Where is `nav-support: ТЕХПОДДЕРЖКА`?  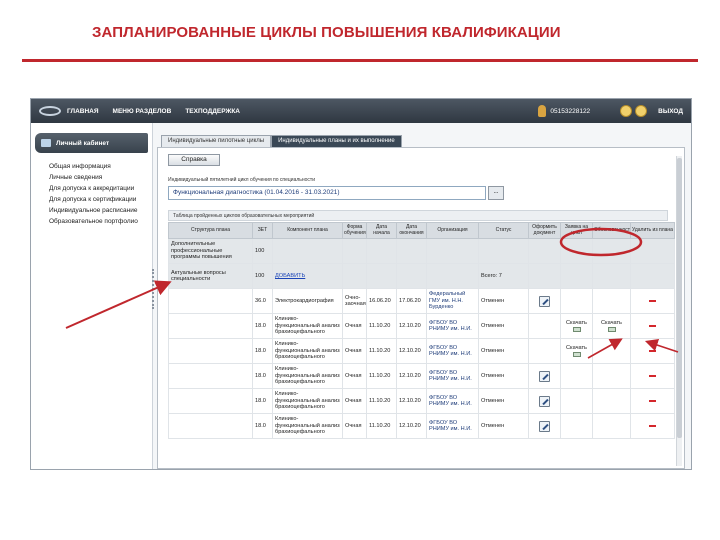
nav-support: ТЕХПОДДЕРЖКА is located at coordinates (212, 111).